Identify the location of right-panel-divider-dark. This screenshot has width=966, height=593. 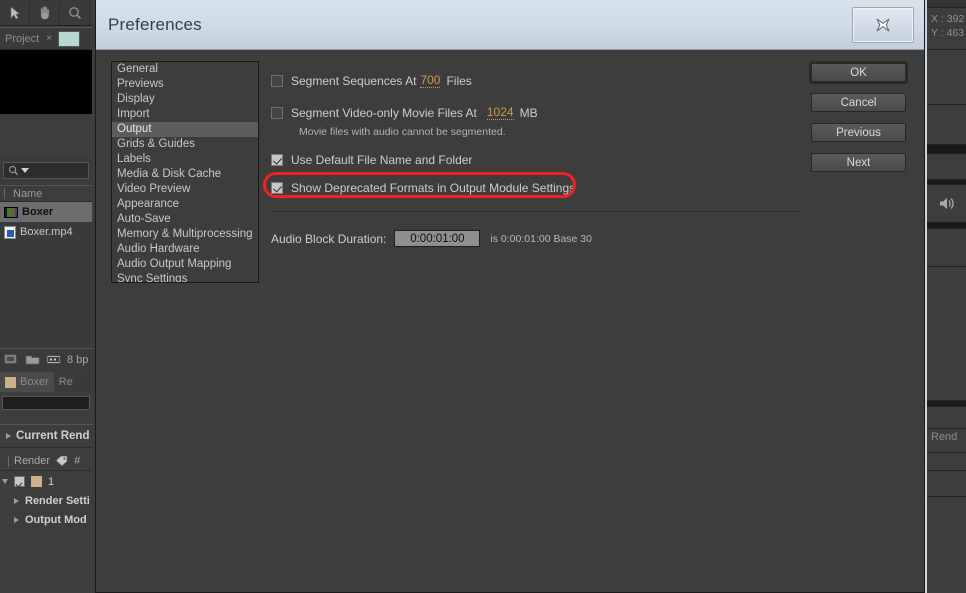
(946, 149).